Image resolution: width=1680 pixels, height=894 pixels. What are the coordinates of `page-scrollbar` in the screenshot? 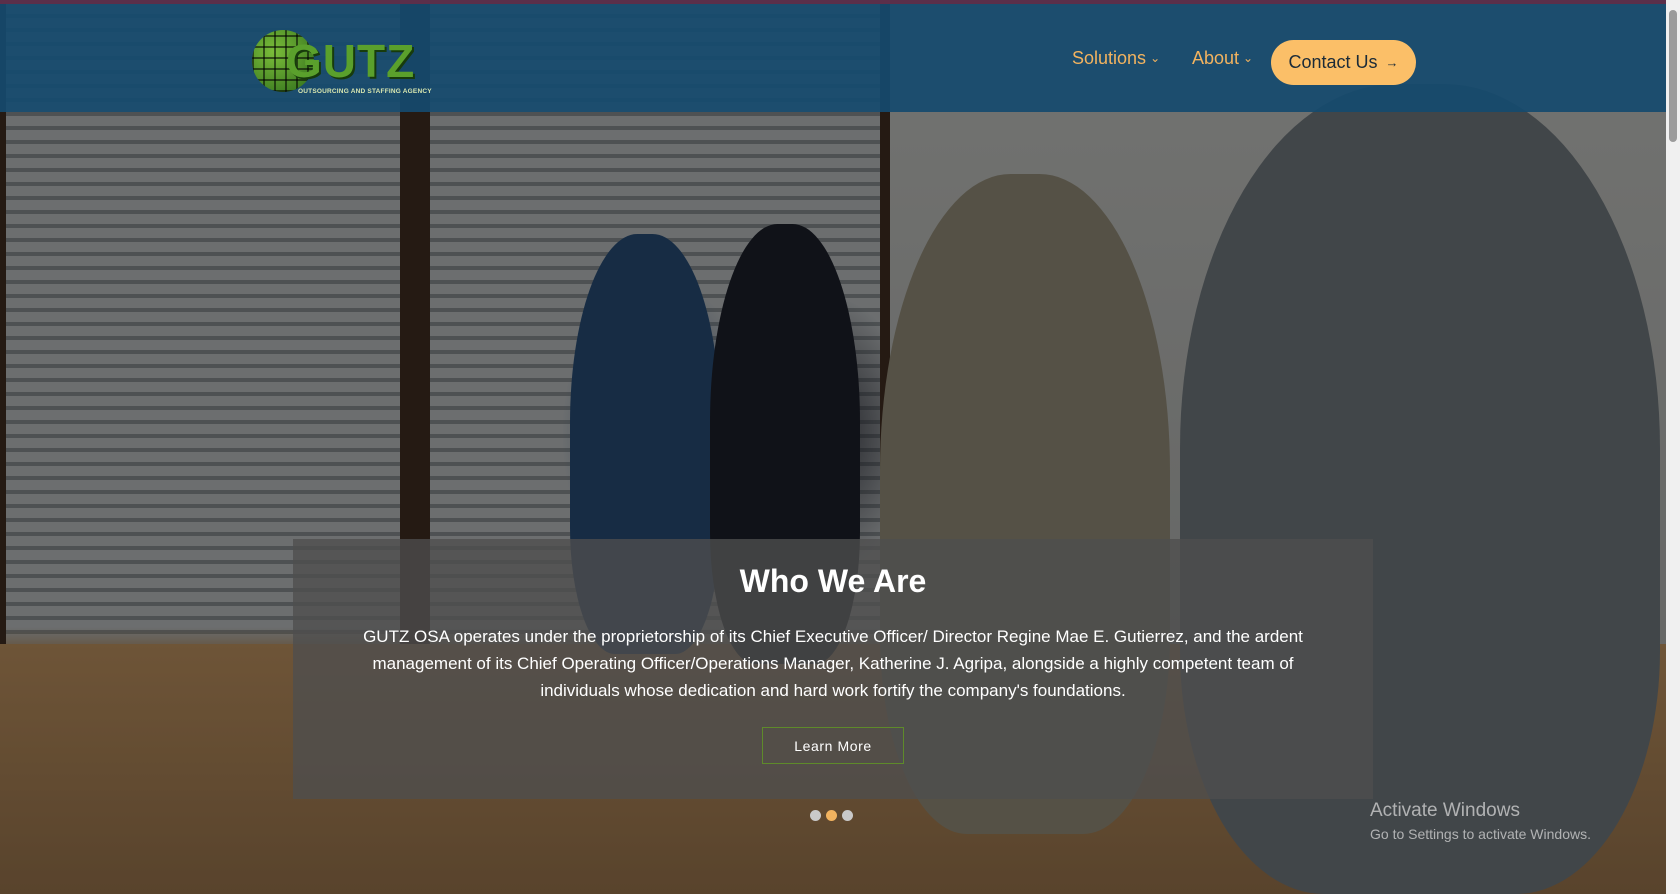 It's located at (1673, 447).